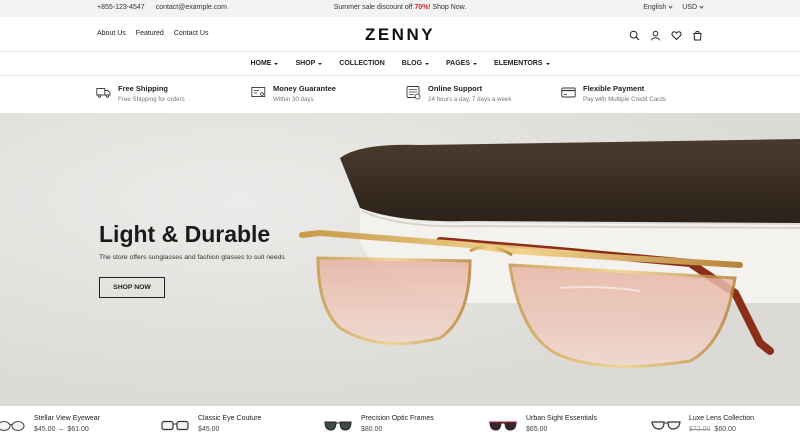  I want to click on product-card: Luxe Lens Collection $72.00 $60.00, so click(702, 424).